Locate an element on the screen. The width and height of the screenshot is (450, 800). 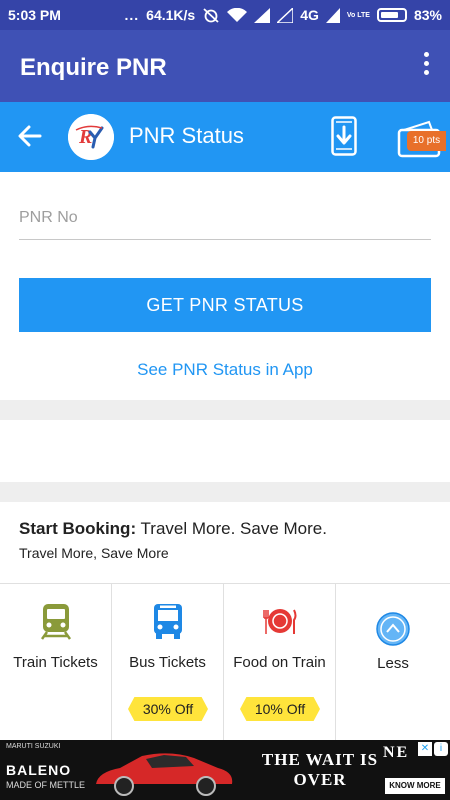
empty-content-band is located at coordinates (225, 451).